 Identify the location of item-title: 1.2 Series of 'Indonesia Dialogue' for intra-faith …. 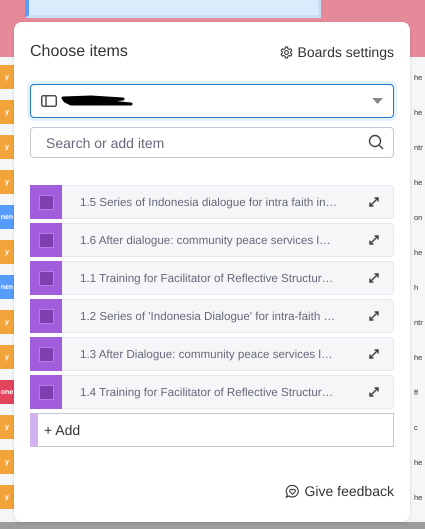
(208, 316).